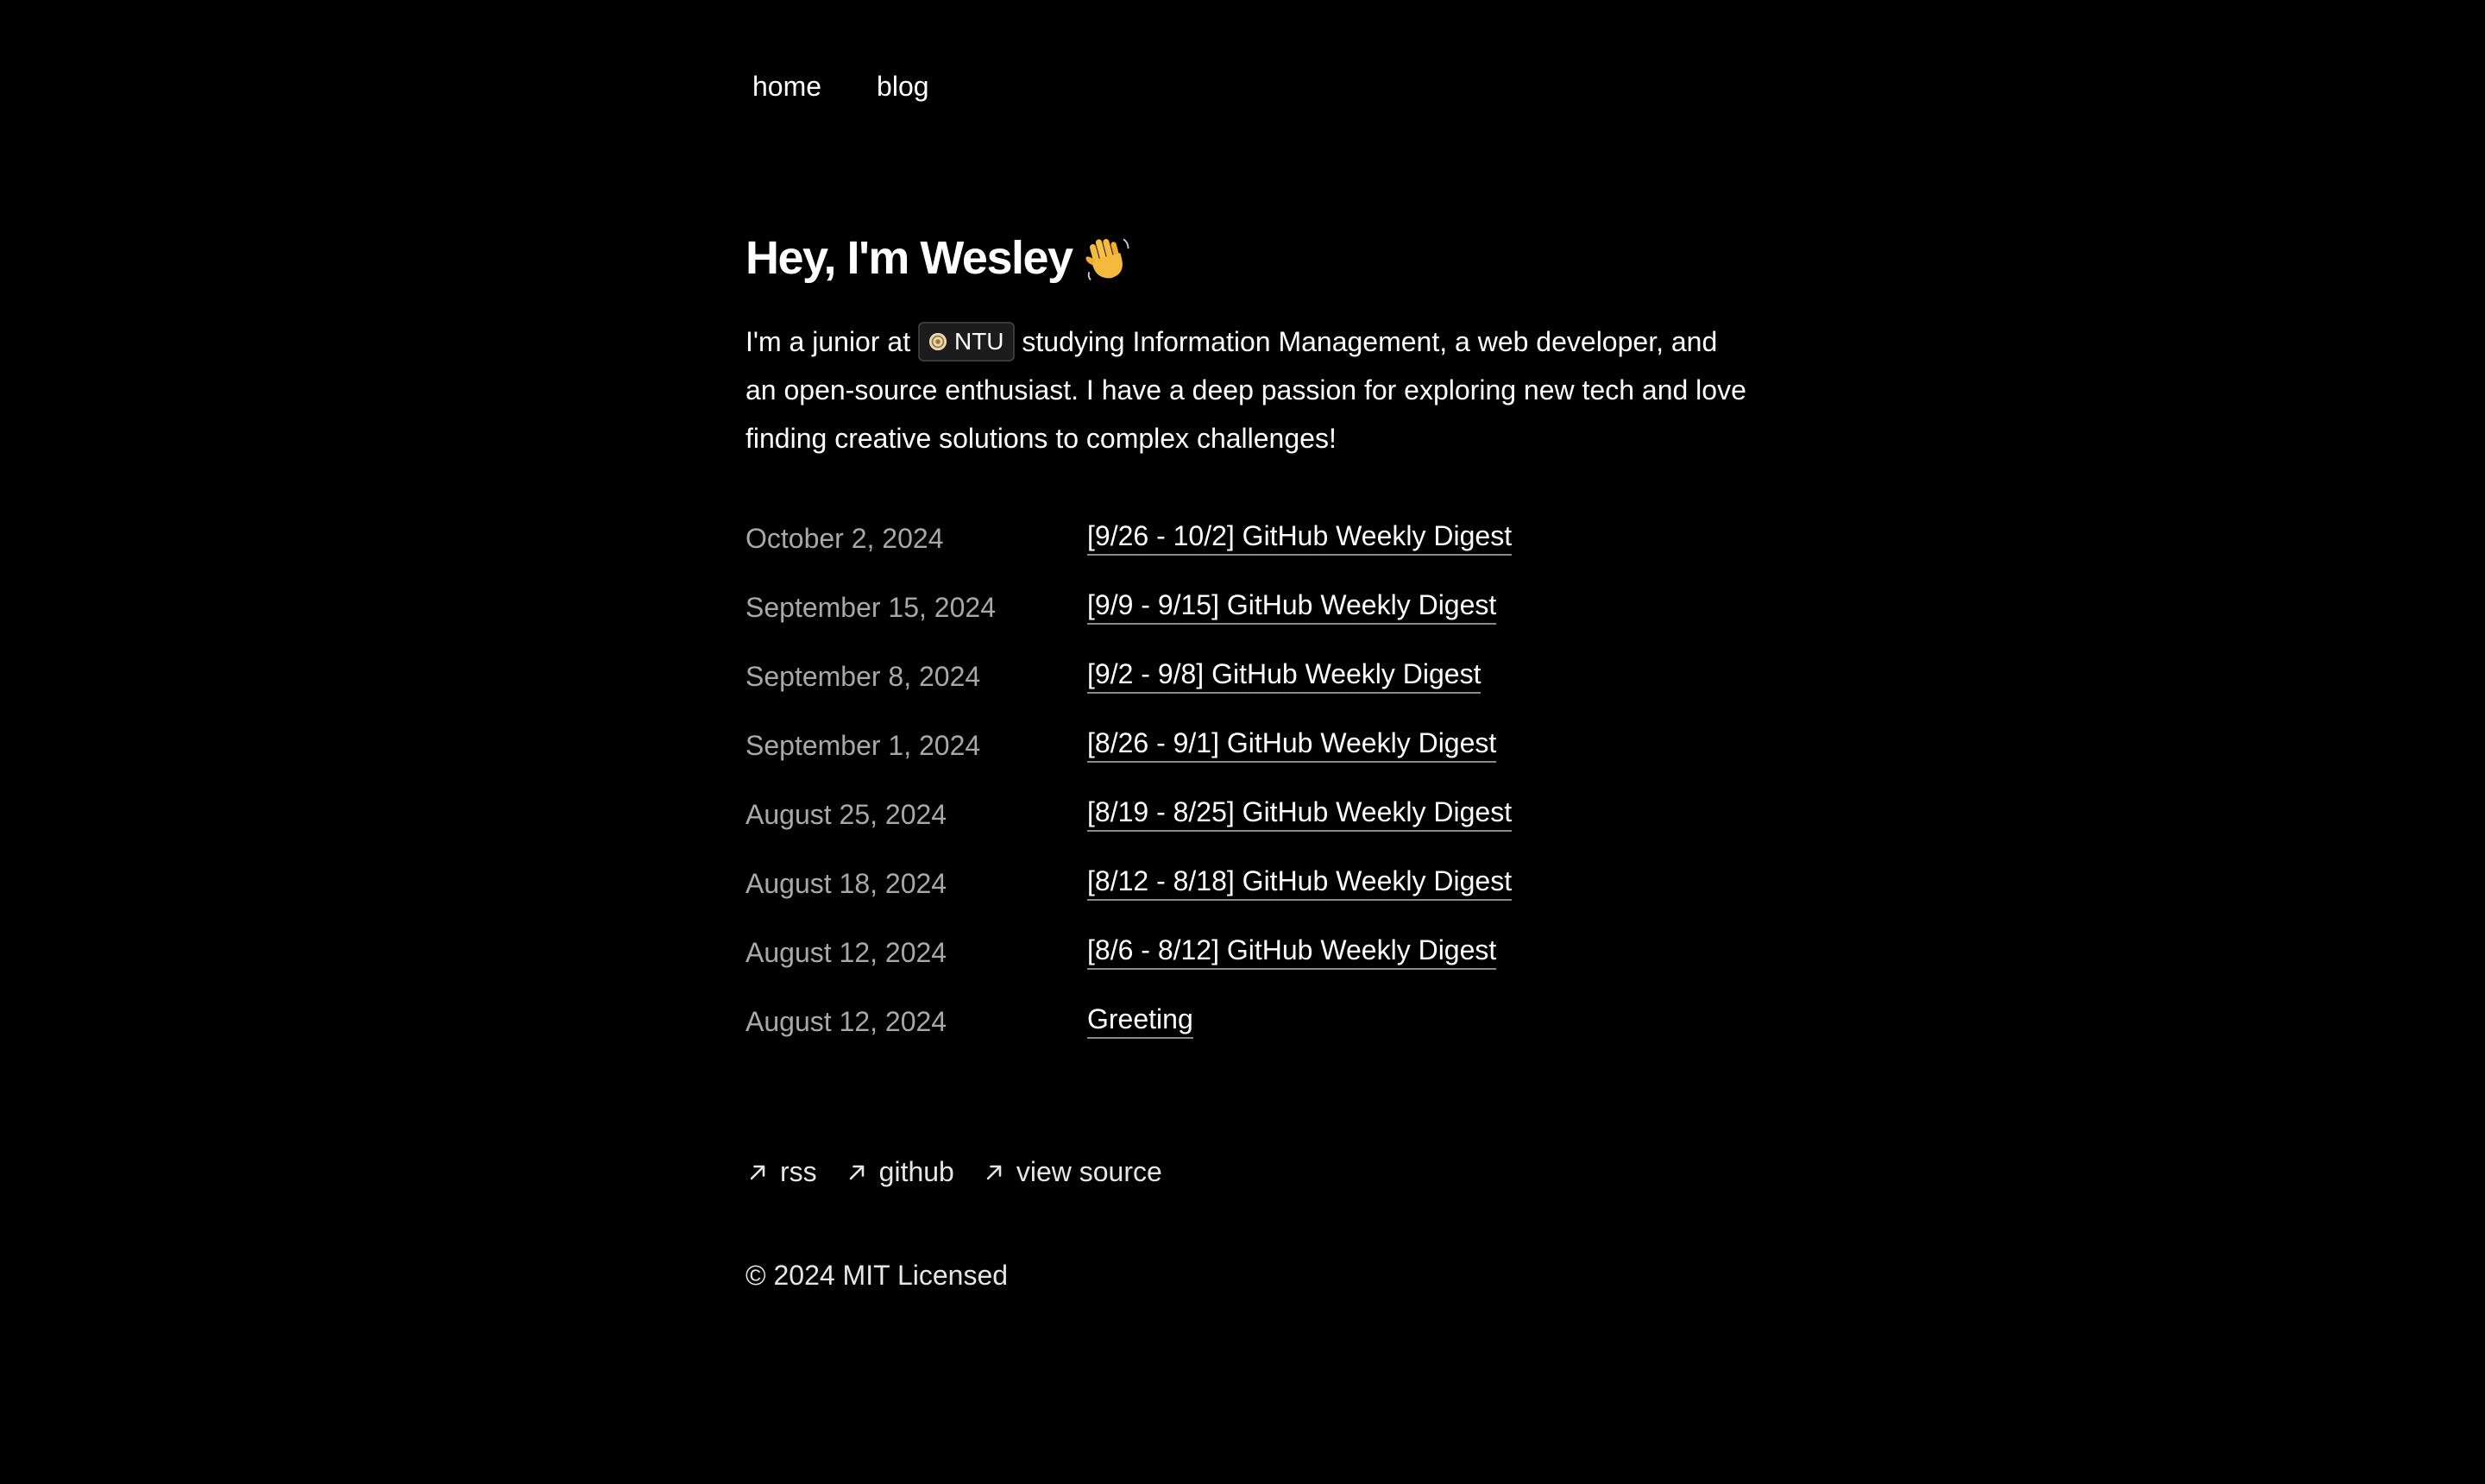 The image size is (2485, 1484). I want to click on github-link: github, so click(899, 1172).